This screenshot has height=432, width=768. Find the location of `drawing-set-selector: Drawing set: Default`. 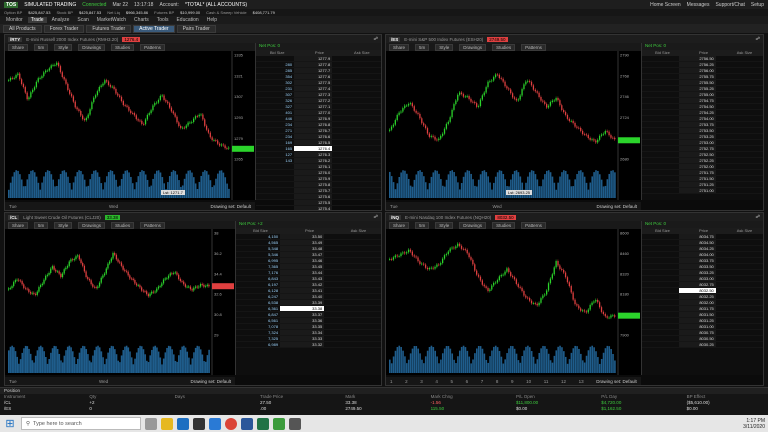

drawing-set-selector: Drawing set: Default is located at coordinates (230, 206).